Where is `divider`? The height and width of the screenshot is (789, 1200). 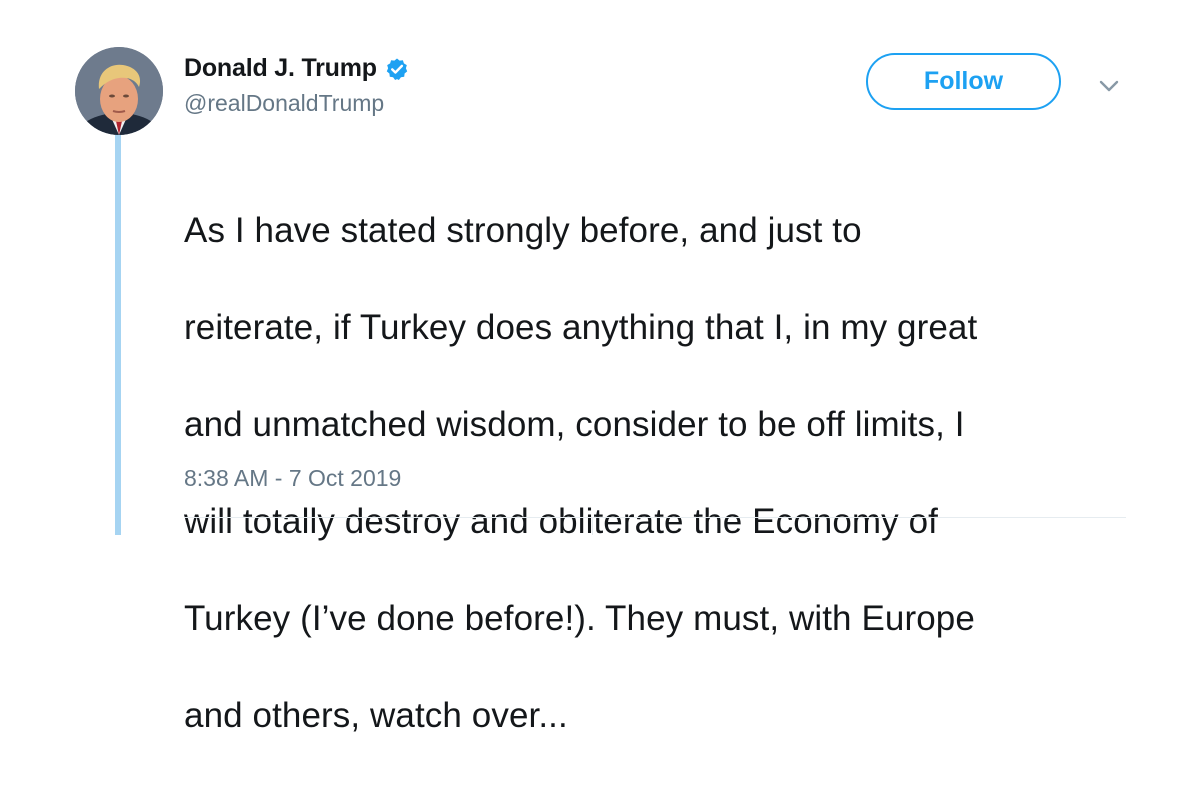 divider is located at coordinates (655, 517).